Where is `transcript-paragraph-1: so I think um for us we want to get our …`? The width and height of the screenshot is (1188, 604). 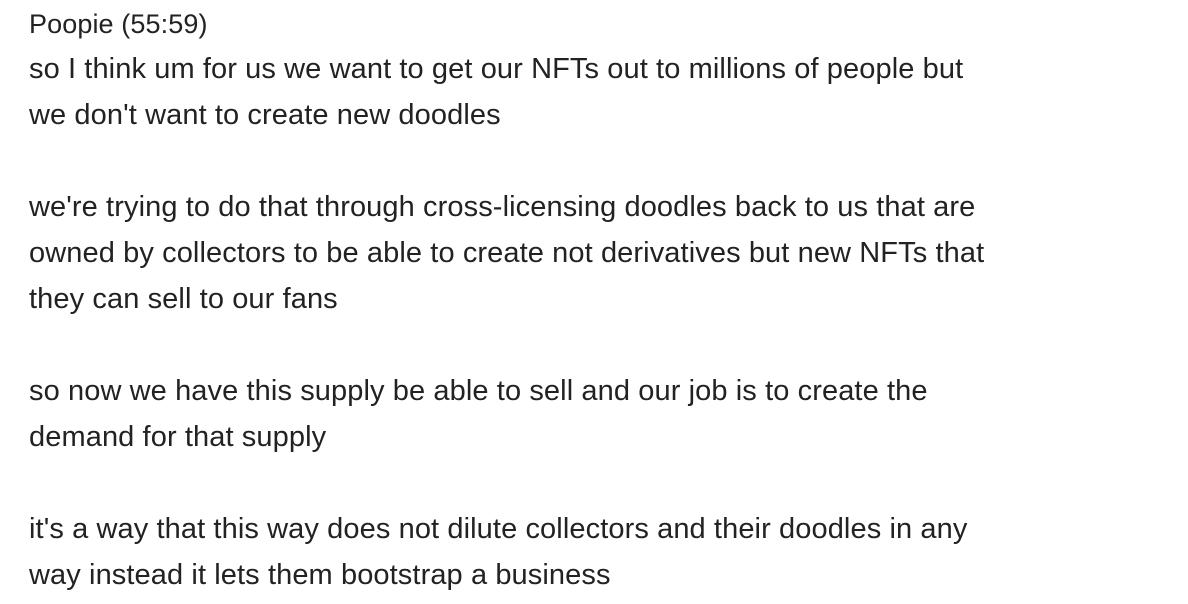
transcript-paragraph-1: so I think um for us we want to get our … is located at coordinates (496, 92).